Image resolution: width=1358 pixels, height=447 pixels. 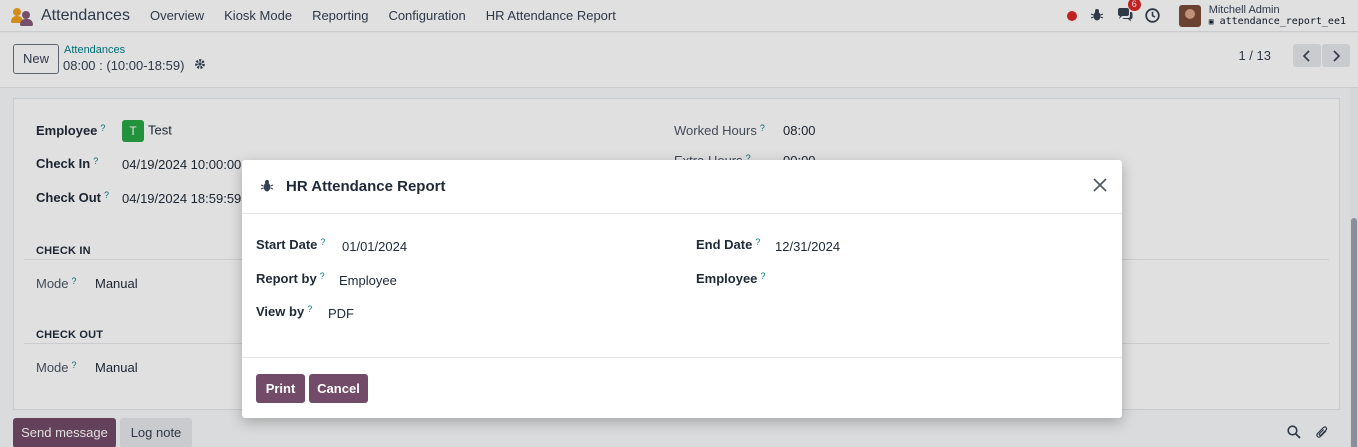 I want to click on employee-label: Employee?, so click(x=731, y=278).